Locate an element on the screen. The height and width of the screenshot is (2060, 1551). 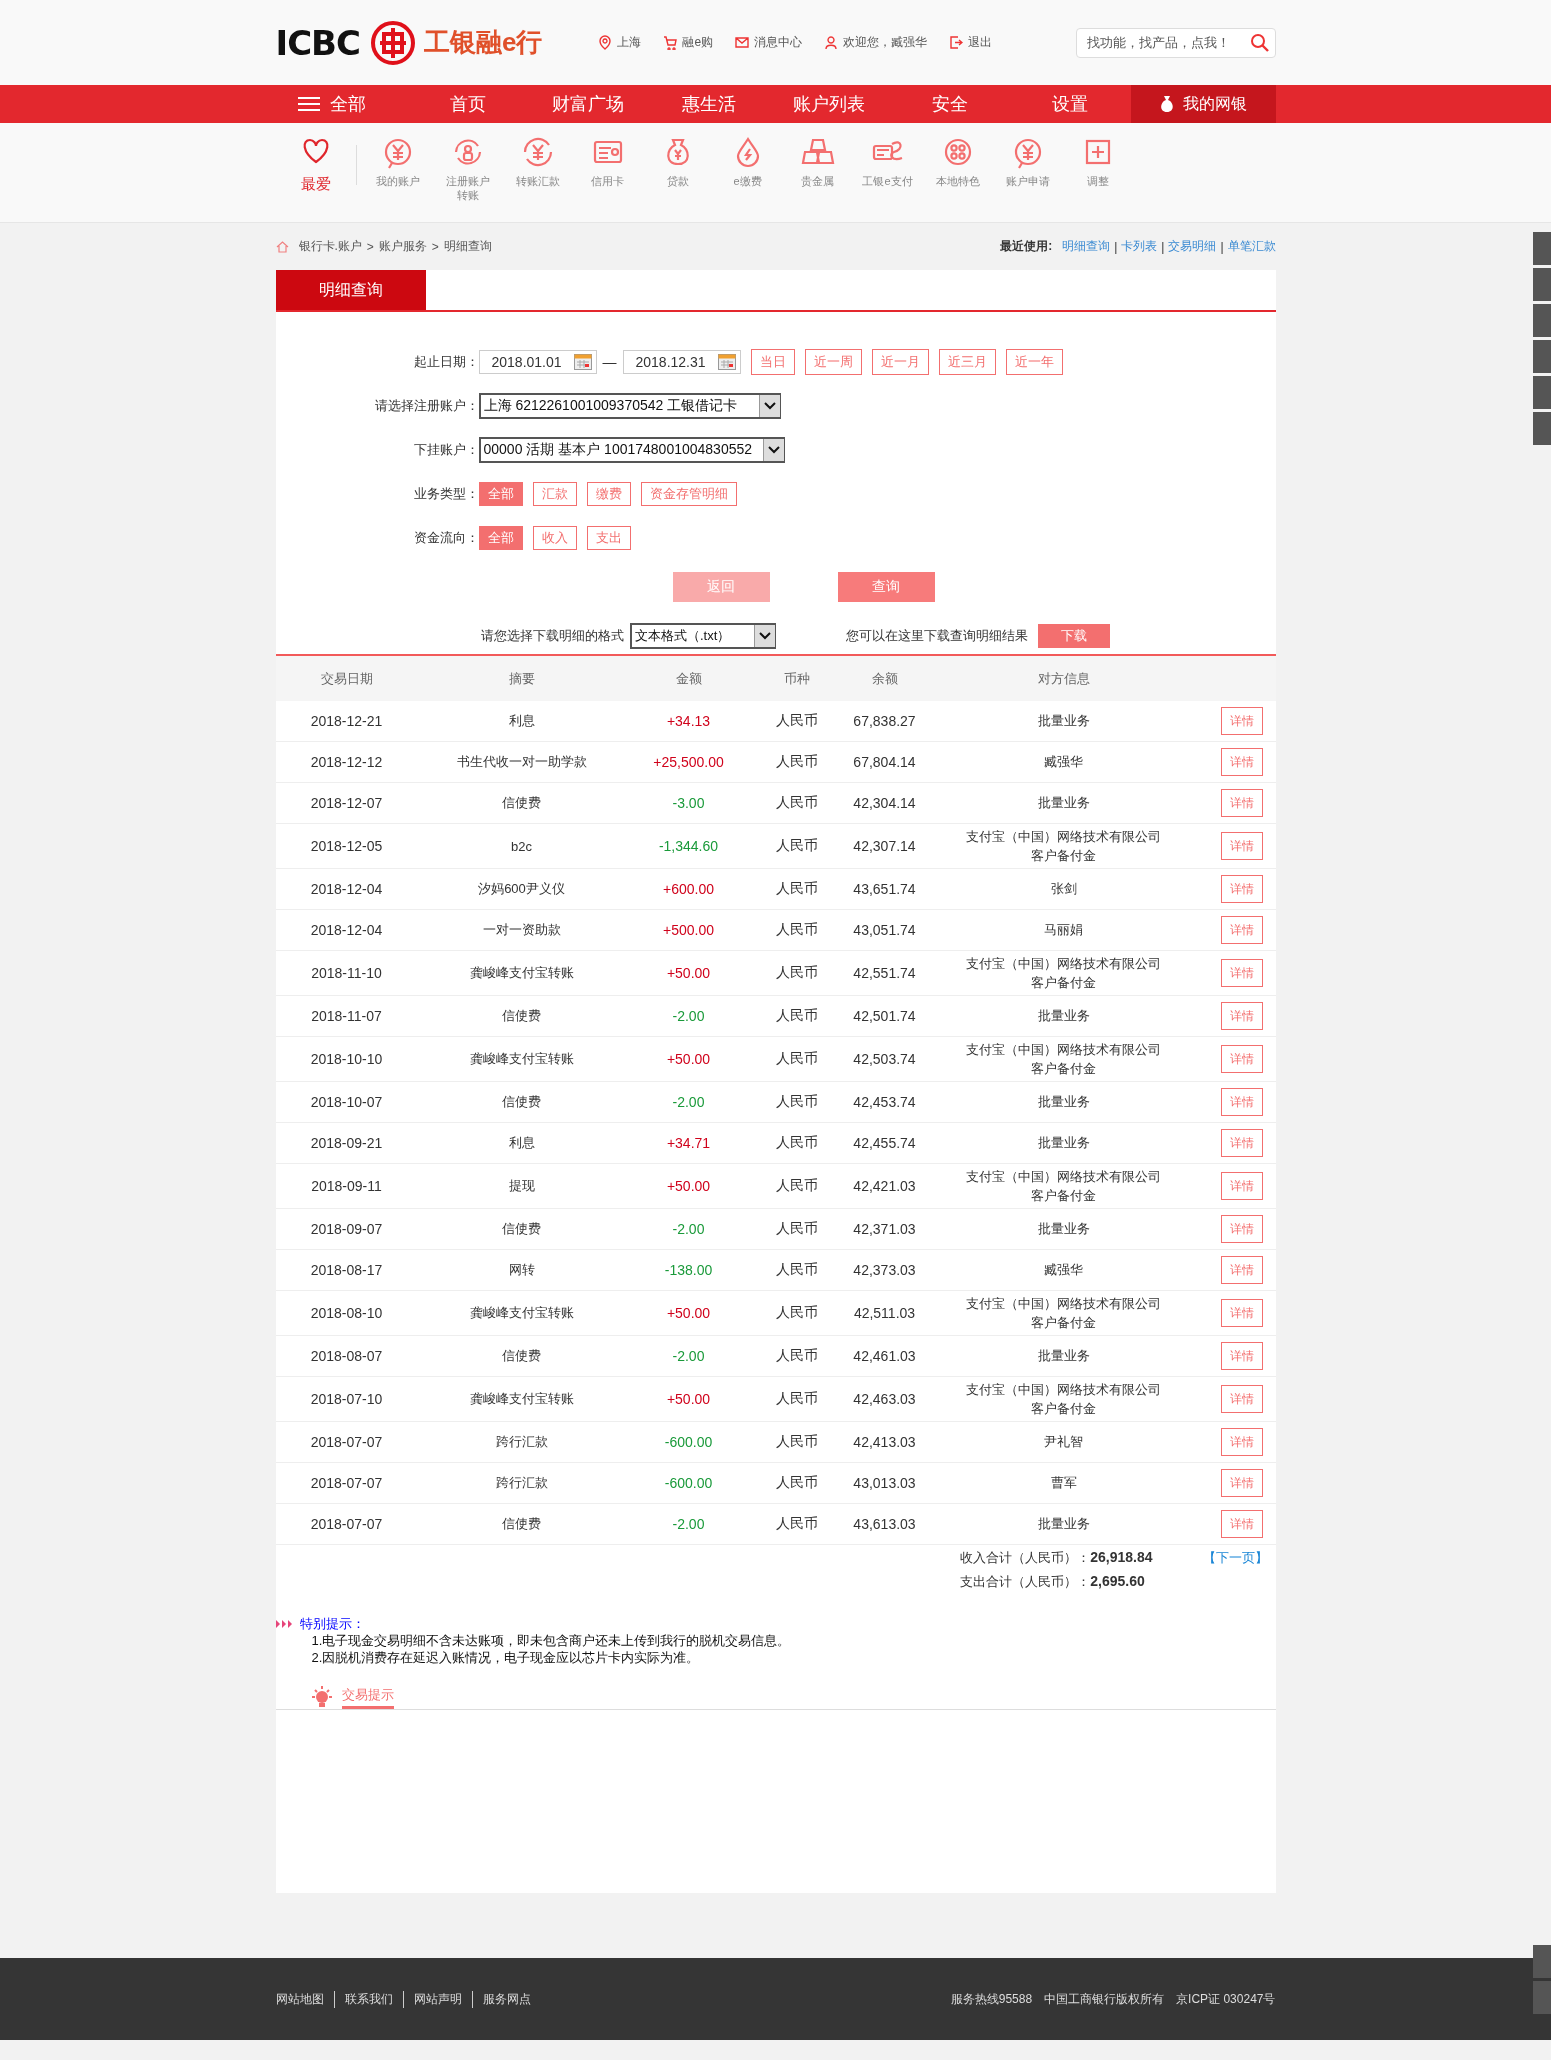
type-option: 汇款 is located at coordinates (554, 494).